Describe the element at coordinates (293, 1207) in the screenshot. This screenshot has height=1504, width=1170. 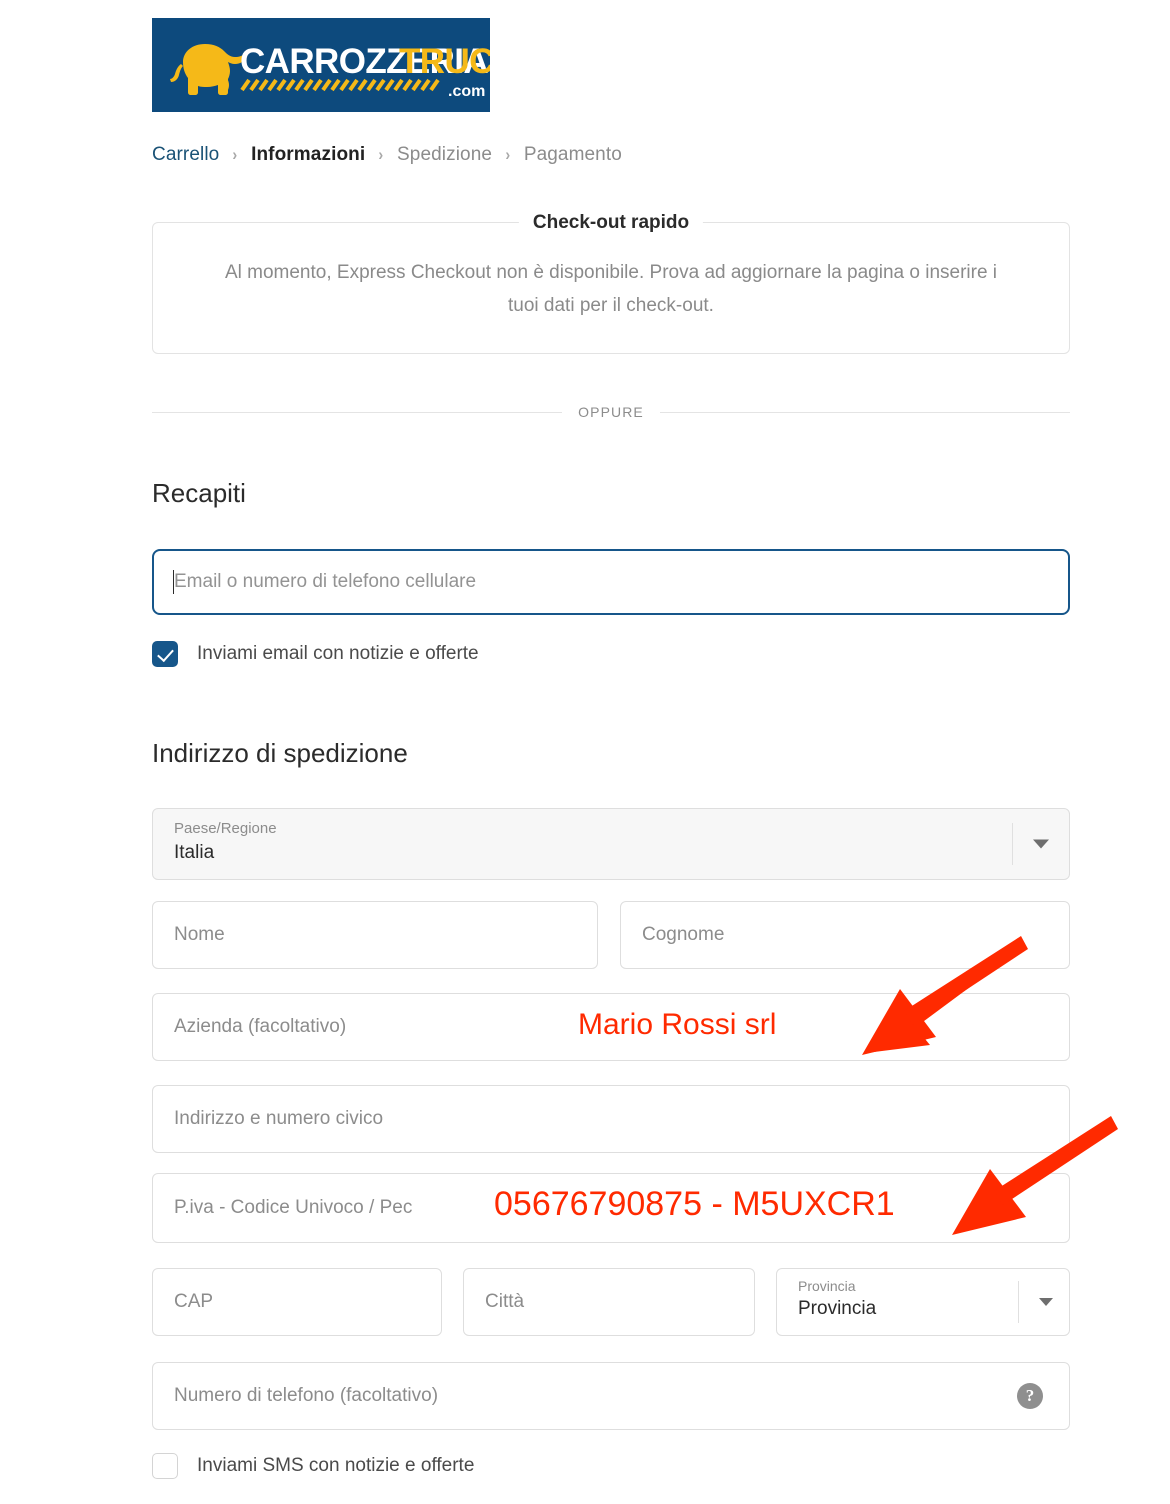
I see `vat-placeholder: P.iva - Codice Univoco / Pec` at that location.